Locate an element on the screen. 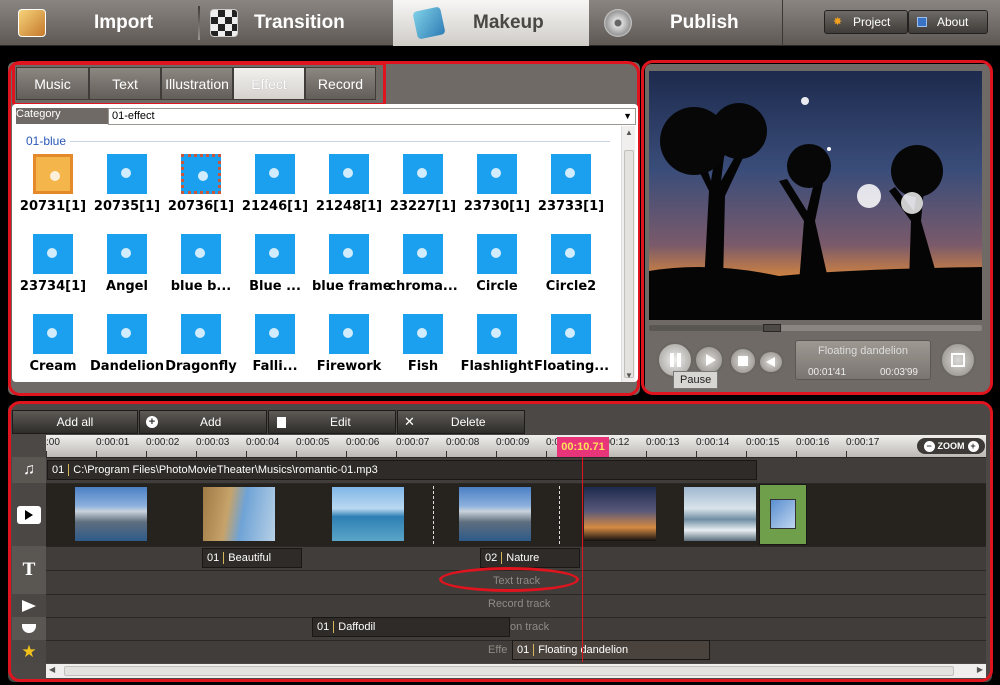 This screenshot has height=685, width=1000. add-button: + Add is located at coordinates (203, 422).